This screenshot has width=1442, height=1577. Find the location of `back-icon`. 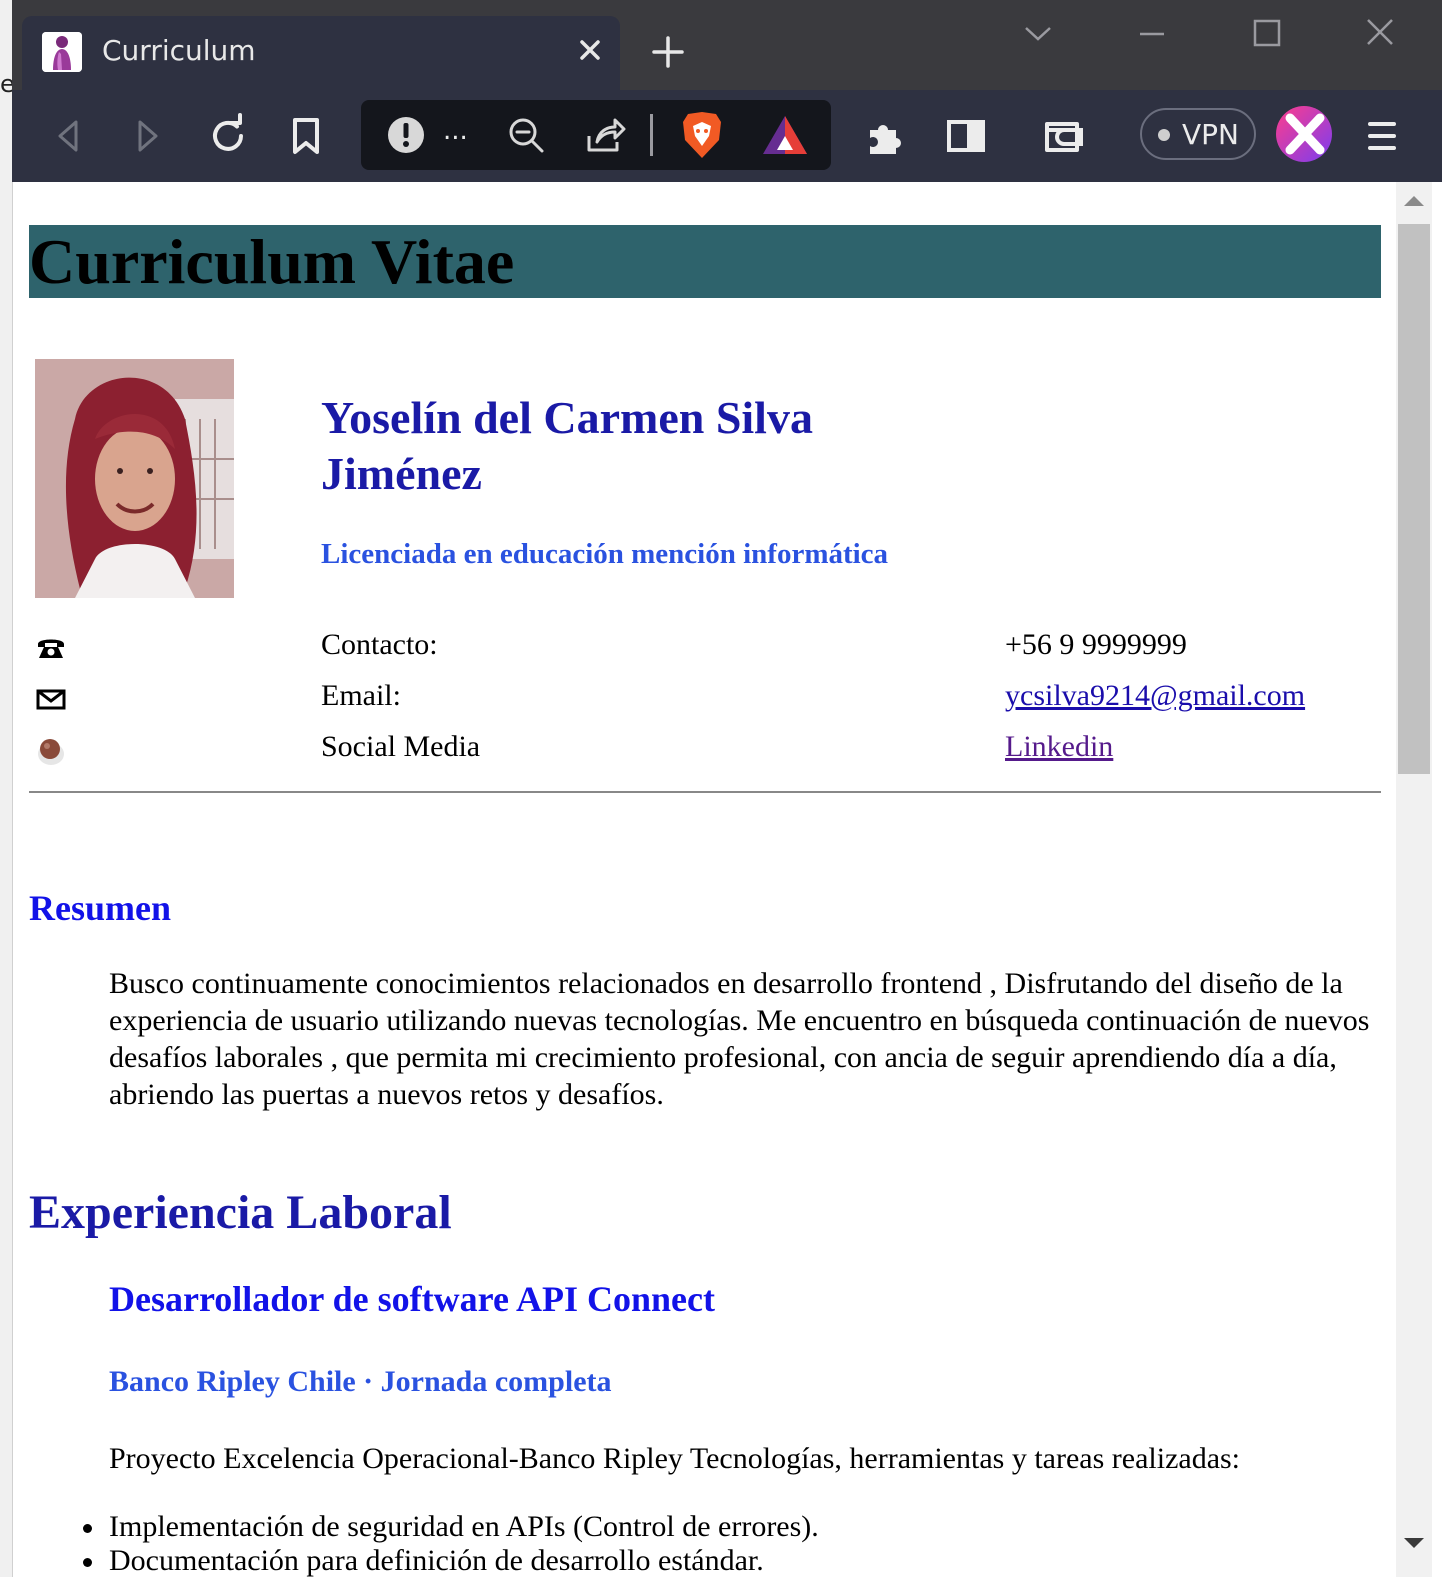

back-icon is located at coordinates (68, 136).